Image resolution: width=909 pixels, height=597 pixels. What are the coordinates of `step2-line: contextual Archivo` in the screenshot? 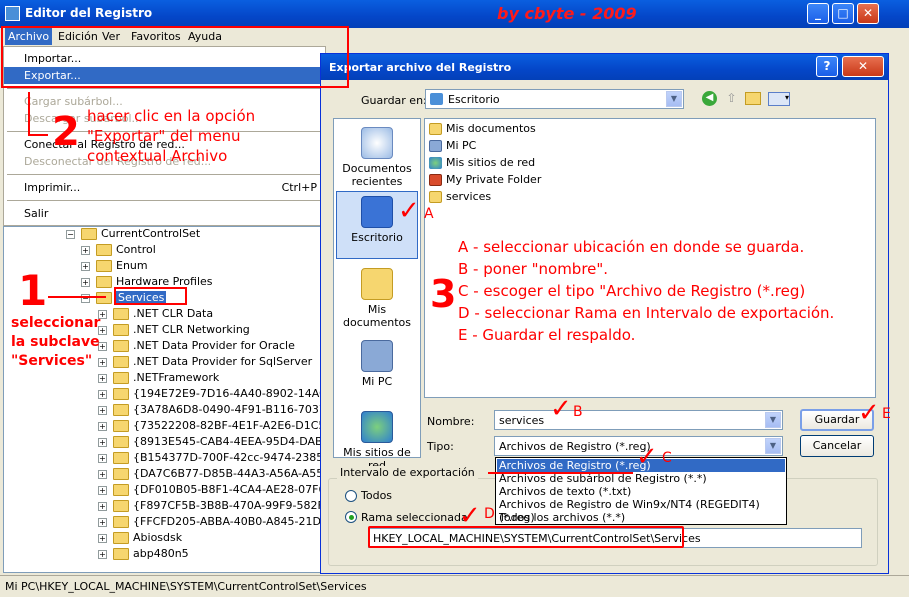 It's located at (157, 156).